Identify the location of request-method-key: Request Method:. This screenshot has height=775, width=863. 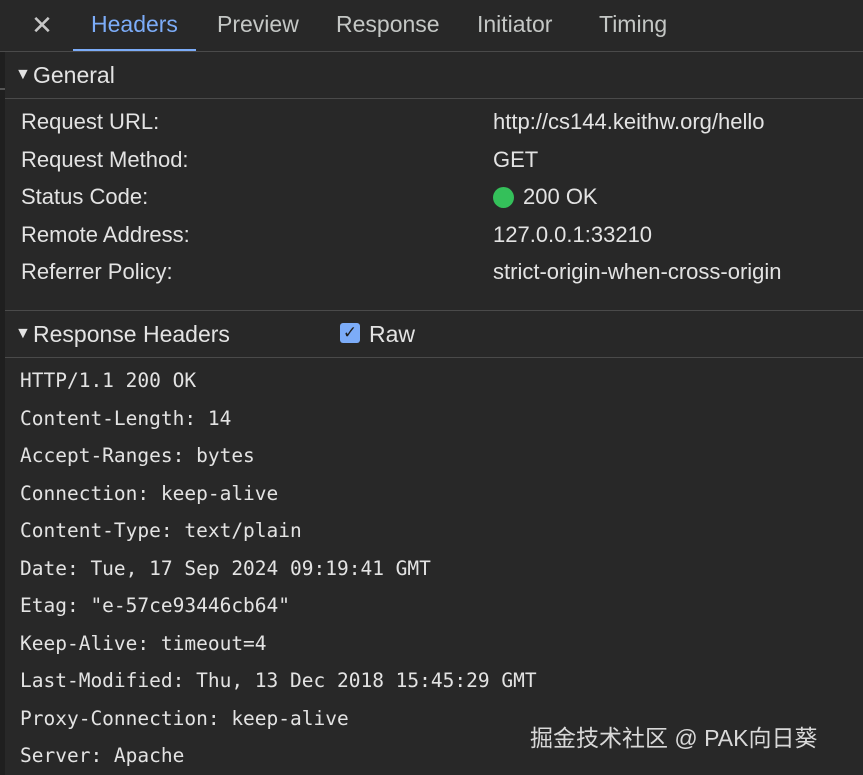
(105, 159).